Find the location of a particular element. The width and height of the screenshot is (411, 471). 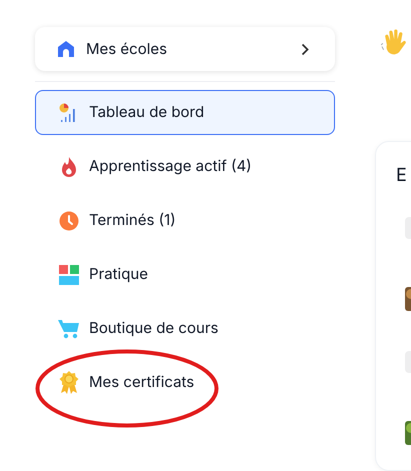

award-icon is located at coordinates (69, 382).